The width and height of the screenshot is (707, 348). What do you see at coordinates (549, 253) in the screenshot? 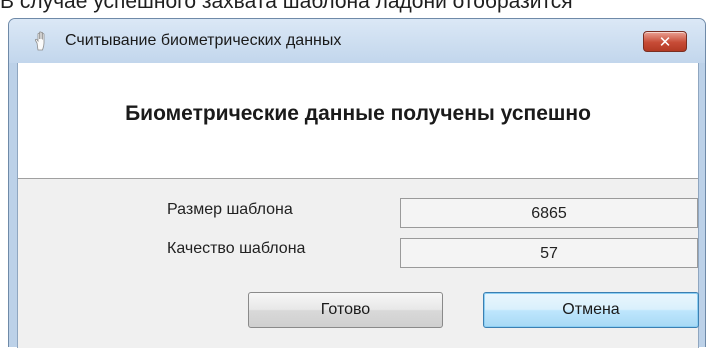
I see `template-quality-value: 57` at bounding box center [549, 253].